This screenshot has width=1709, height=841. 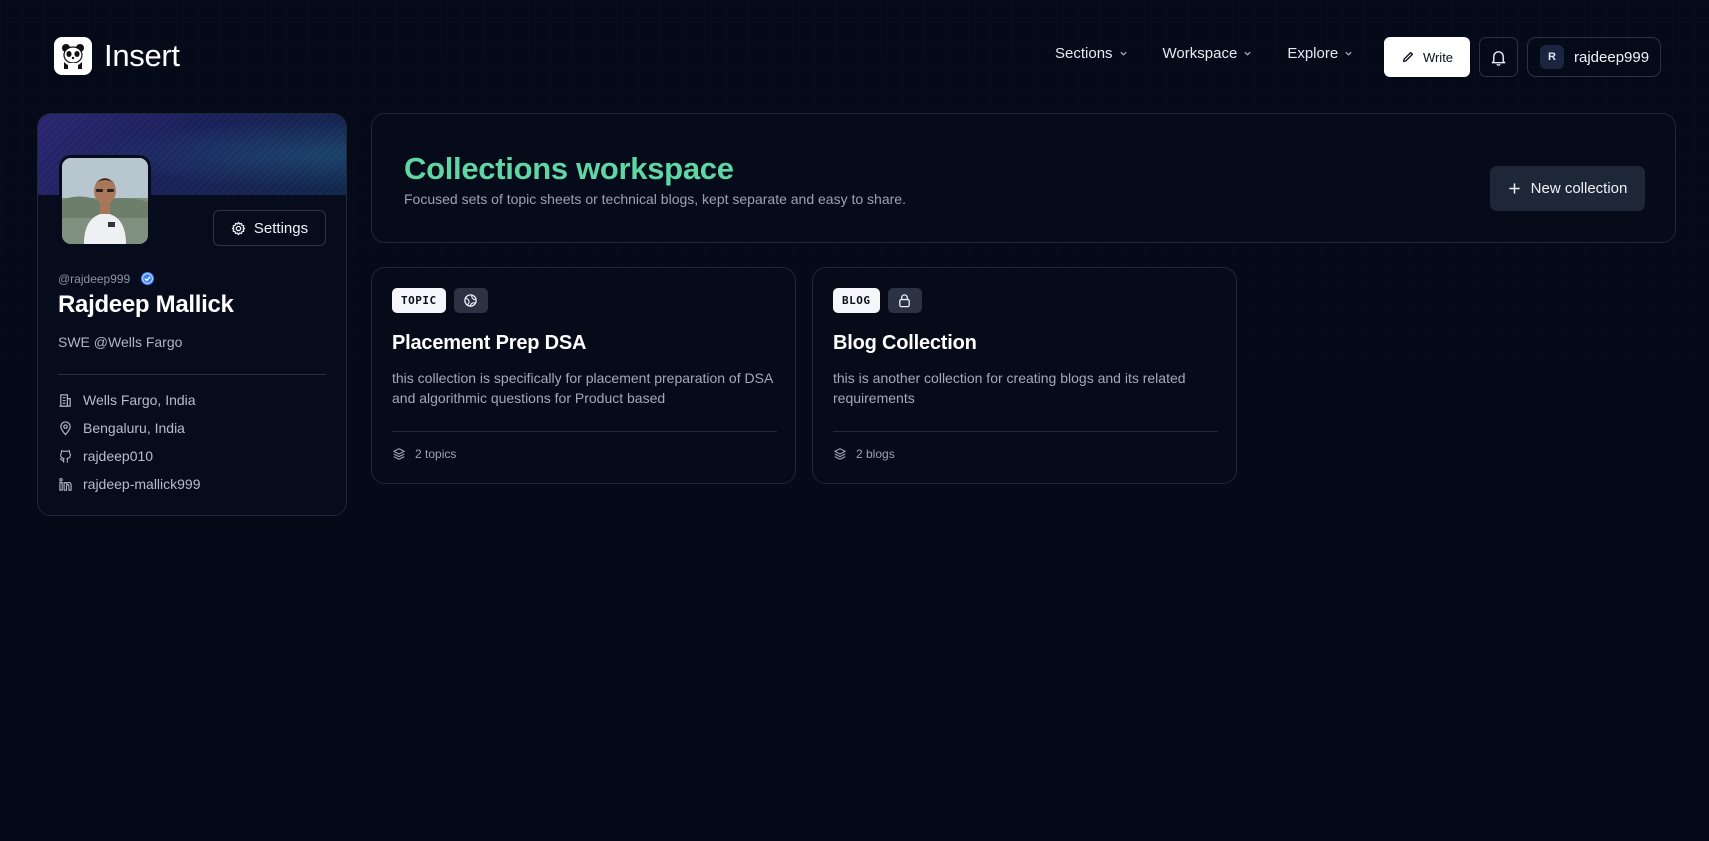 What do you see at coordinates (875, 454) in the screenshot?
I see `collection-count-label: 2 blogs` at bounding box center [875, 454].